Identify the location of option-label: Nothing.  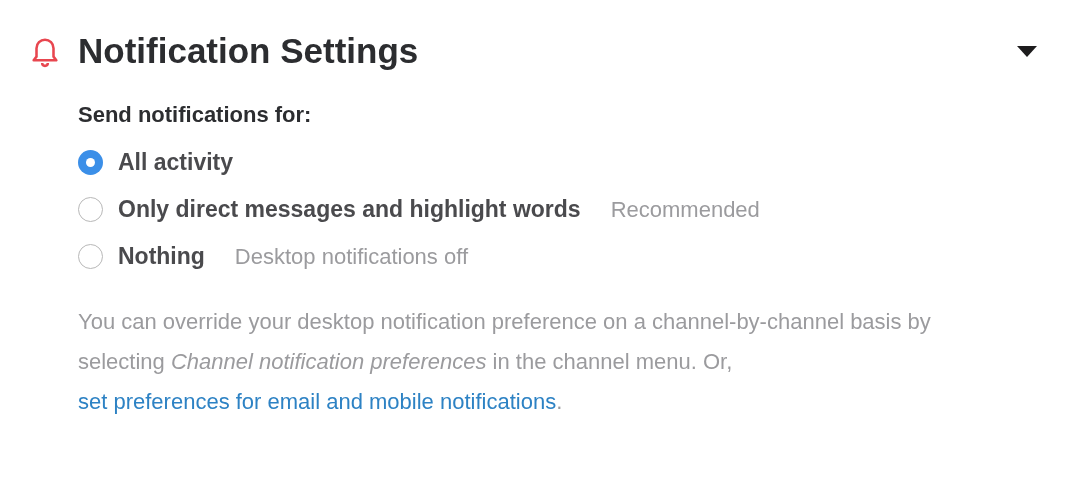
(161, 256).